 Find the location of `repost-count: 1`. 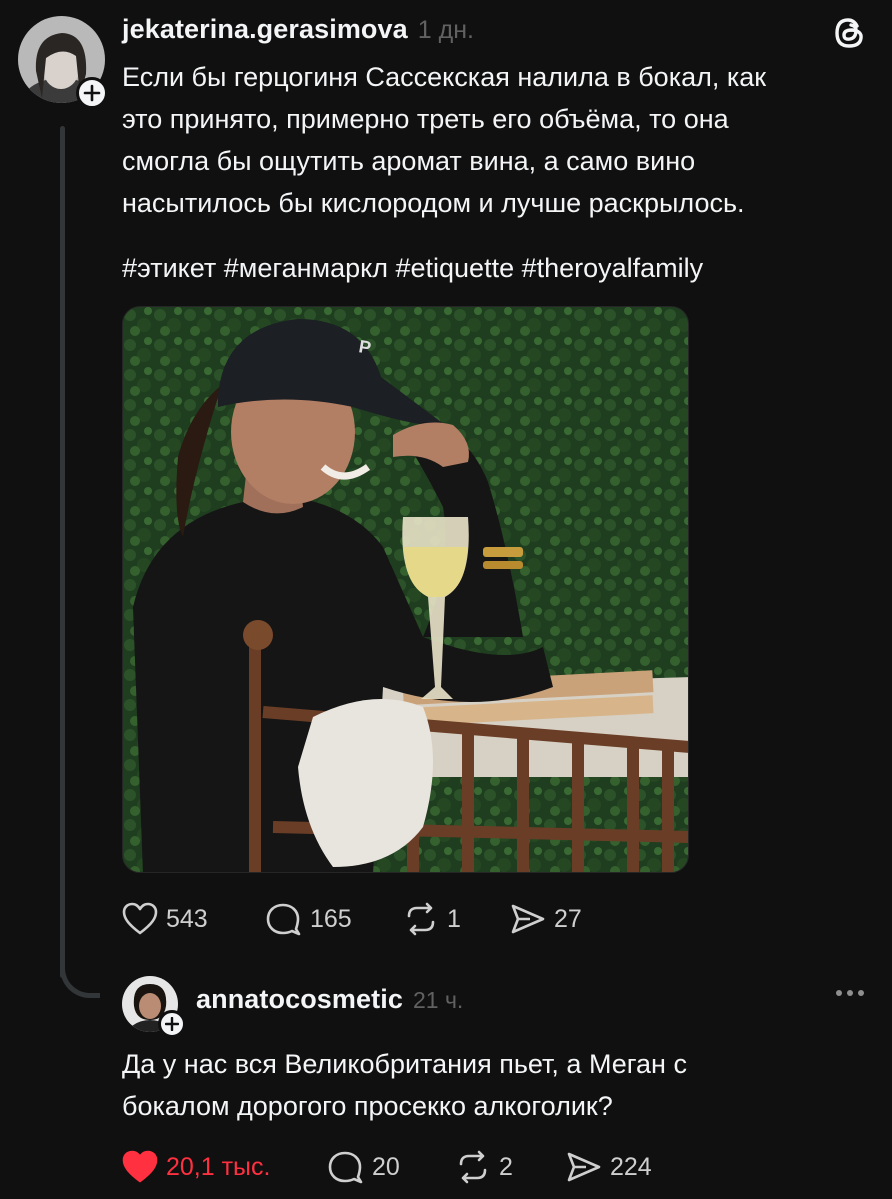

repost-count: 1 is located at coordinates (454, 918).